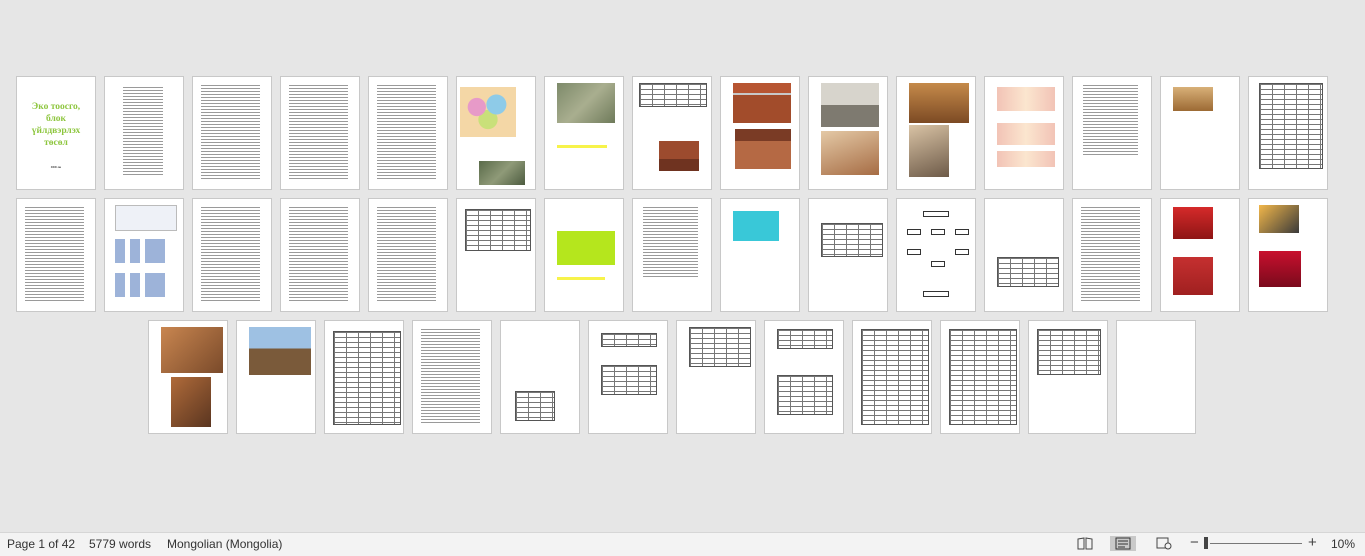  Describe the element at coordinates (1312, 542) in the screenshot. I see `zoom-in-button: +` at that location.